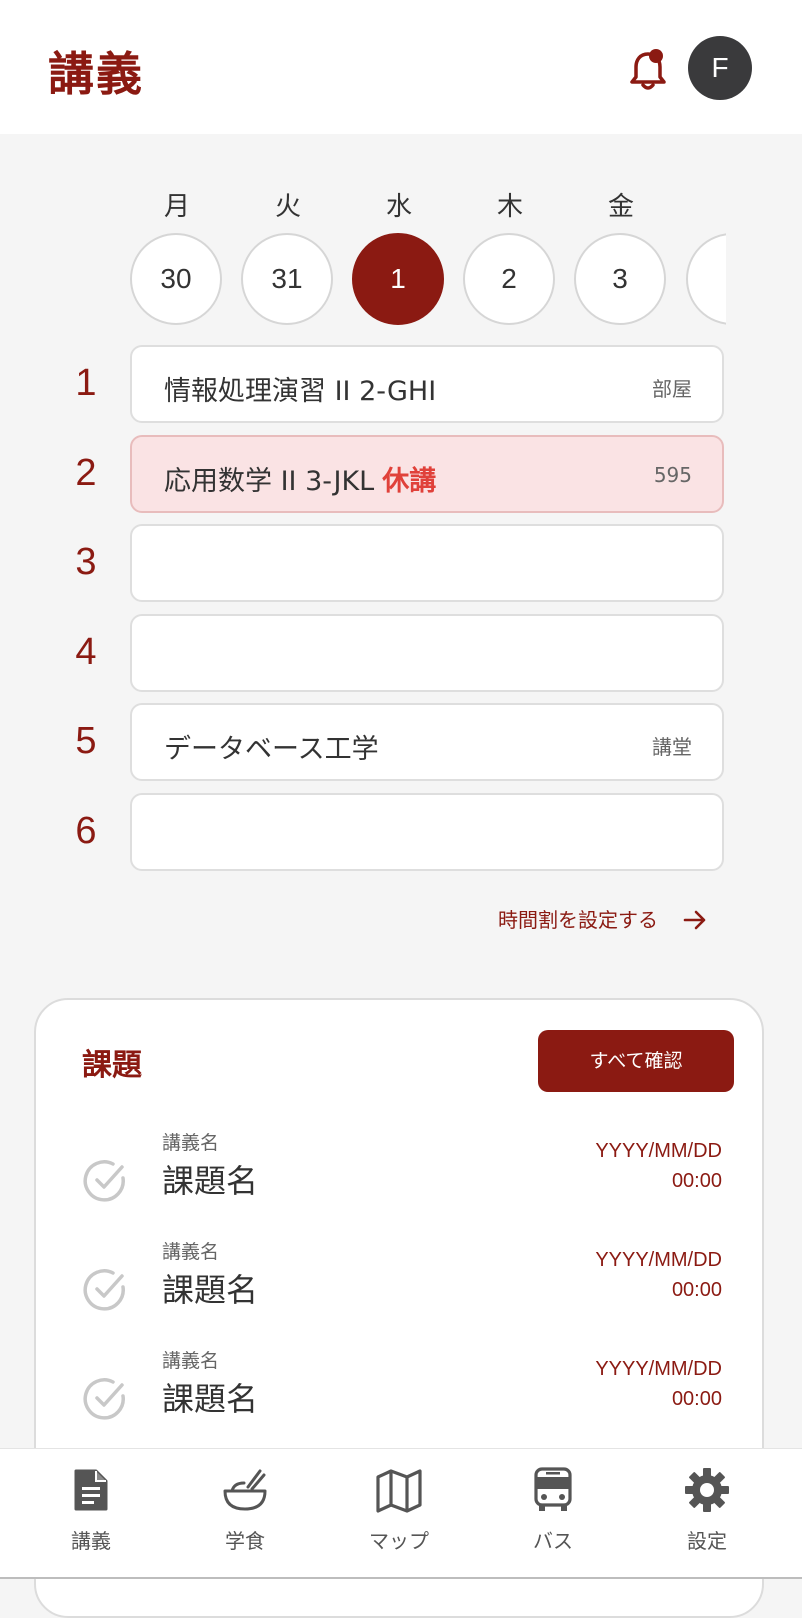  Describe the element at coordinates (694, 920) in the screenshot. I see `arrow-right-icon` at that location.